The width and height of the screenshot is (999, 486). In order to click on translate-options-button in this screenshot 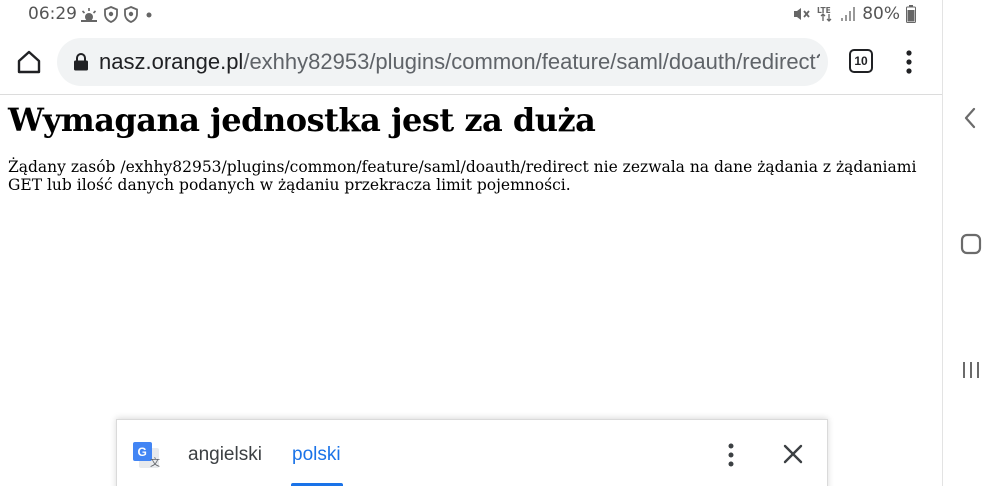, I will do `click(731, 455)`.